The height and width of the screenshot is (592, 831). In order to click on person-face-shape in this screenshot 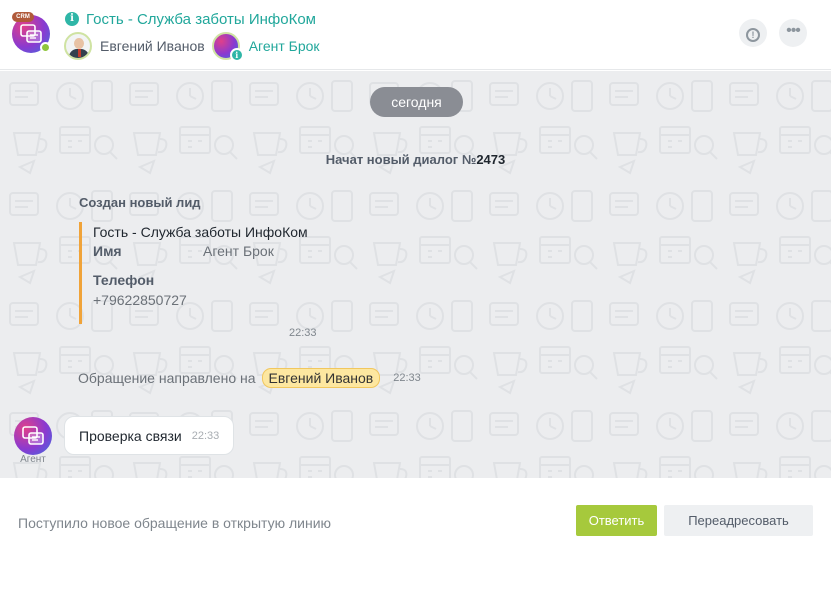, I will do `click(79, 43)`.